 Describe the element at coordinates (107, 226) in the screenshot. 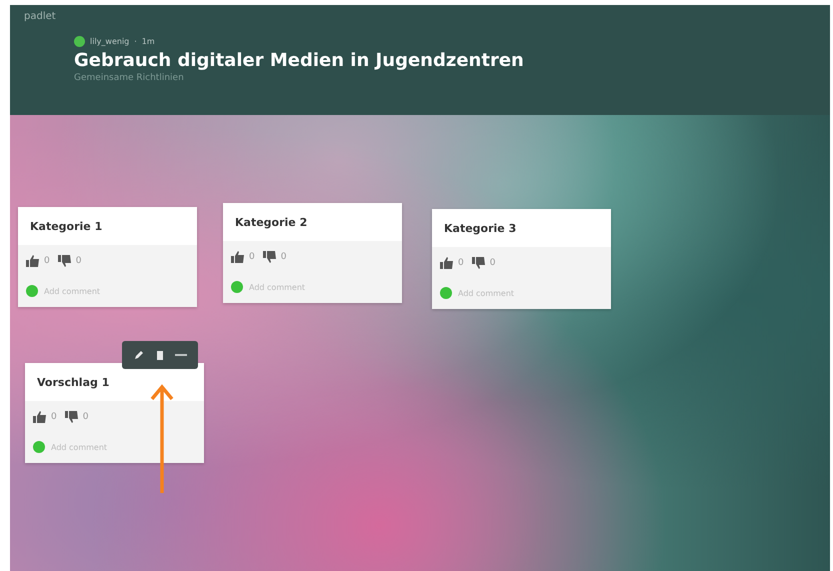

I see `post-title: Kategorie 1` at that location.